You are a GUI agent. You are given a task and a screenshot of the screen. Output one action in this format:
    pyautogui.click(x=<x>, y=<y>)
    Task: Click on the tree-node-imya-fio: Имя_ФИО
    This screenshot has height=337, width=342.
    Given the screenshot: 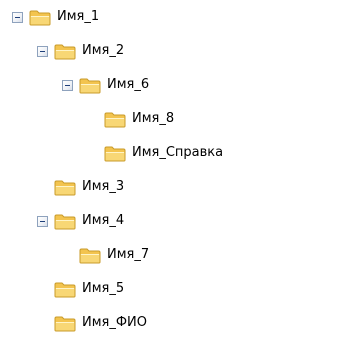 What is the action you would take?
    pyautogui.click(x=101, y=323)
    